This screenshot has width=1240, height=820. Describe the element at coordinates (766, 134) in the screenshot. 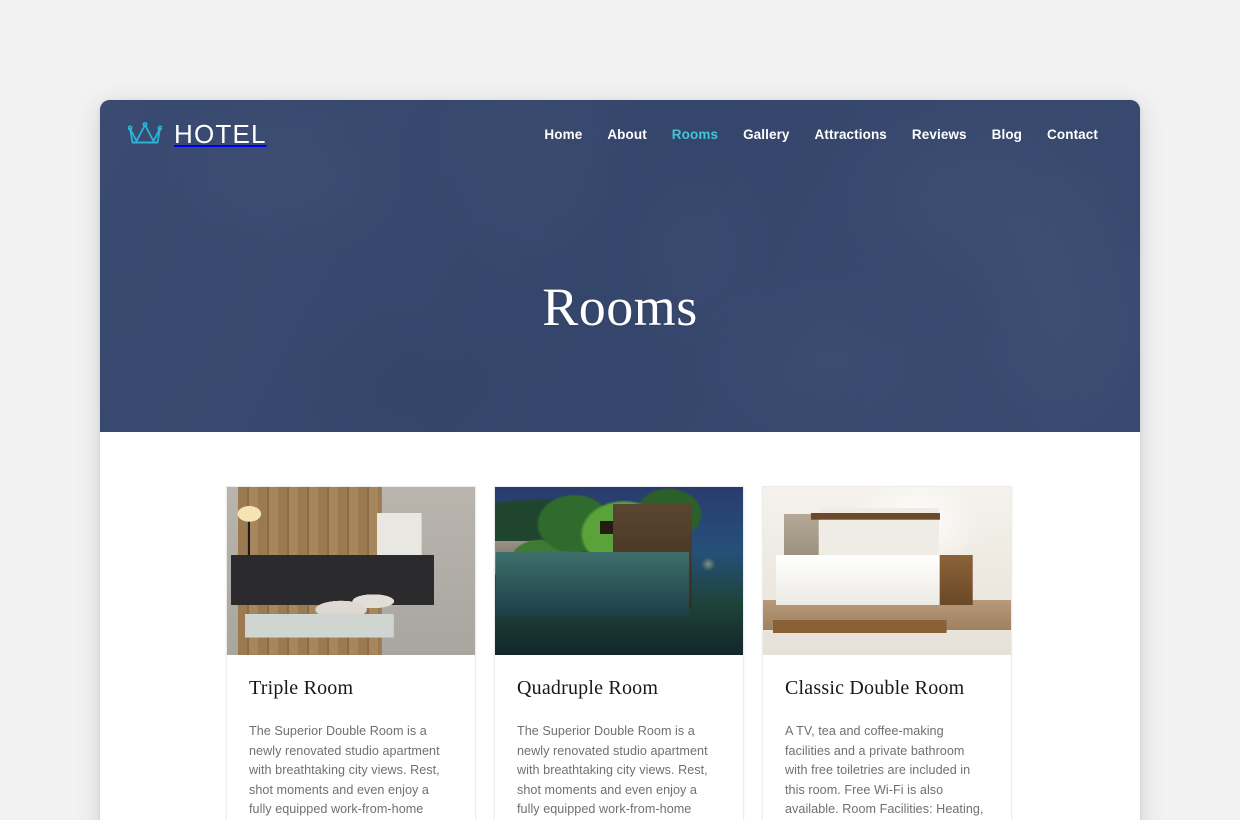

I see `nav-item-gallery: Gallery` at that location.